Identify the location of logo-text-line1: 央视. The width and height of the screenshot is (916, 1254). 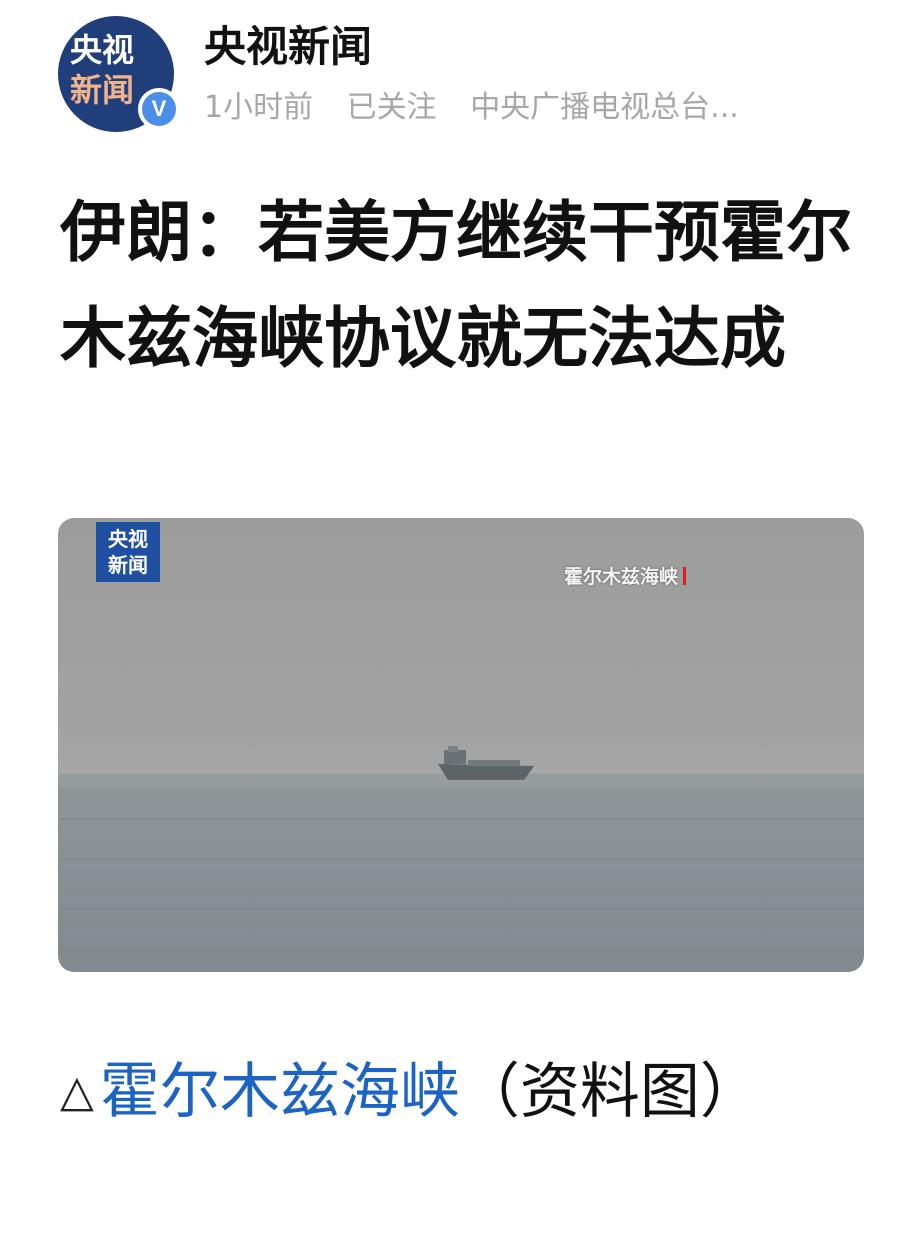
(128, 539).